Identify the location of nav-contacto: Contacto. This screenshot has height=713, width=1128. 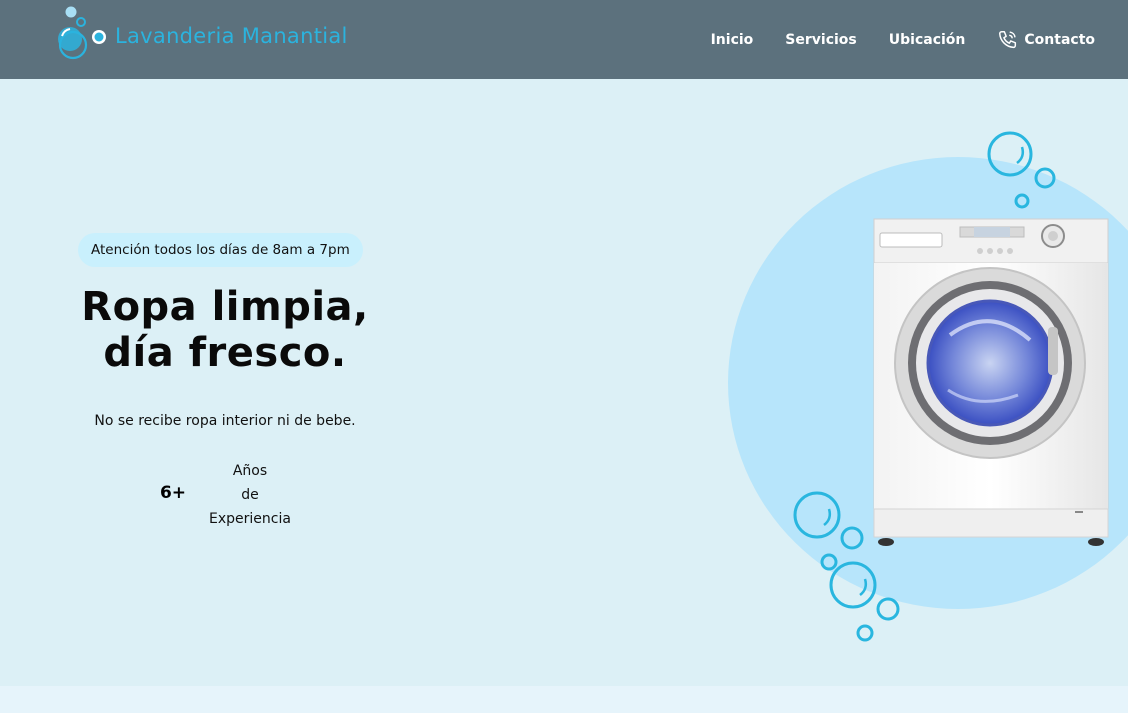
(1046, 40).